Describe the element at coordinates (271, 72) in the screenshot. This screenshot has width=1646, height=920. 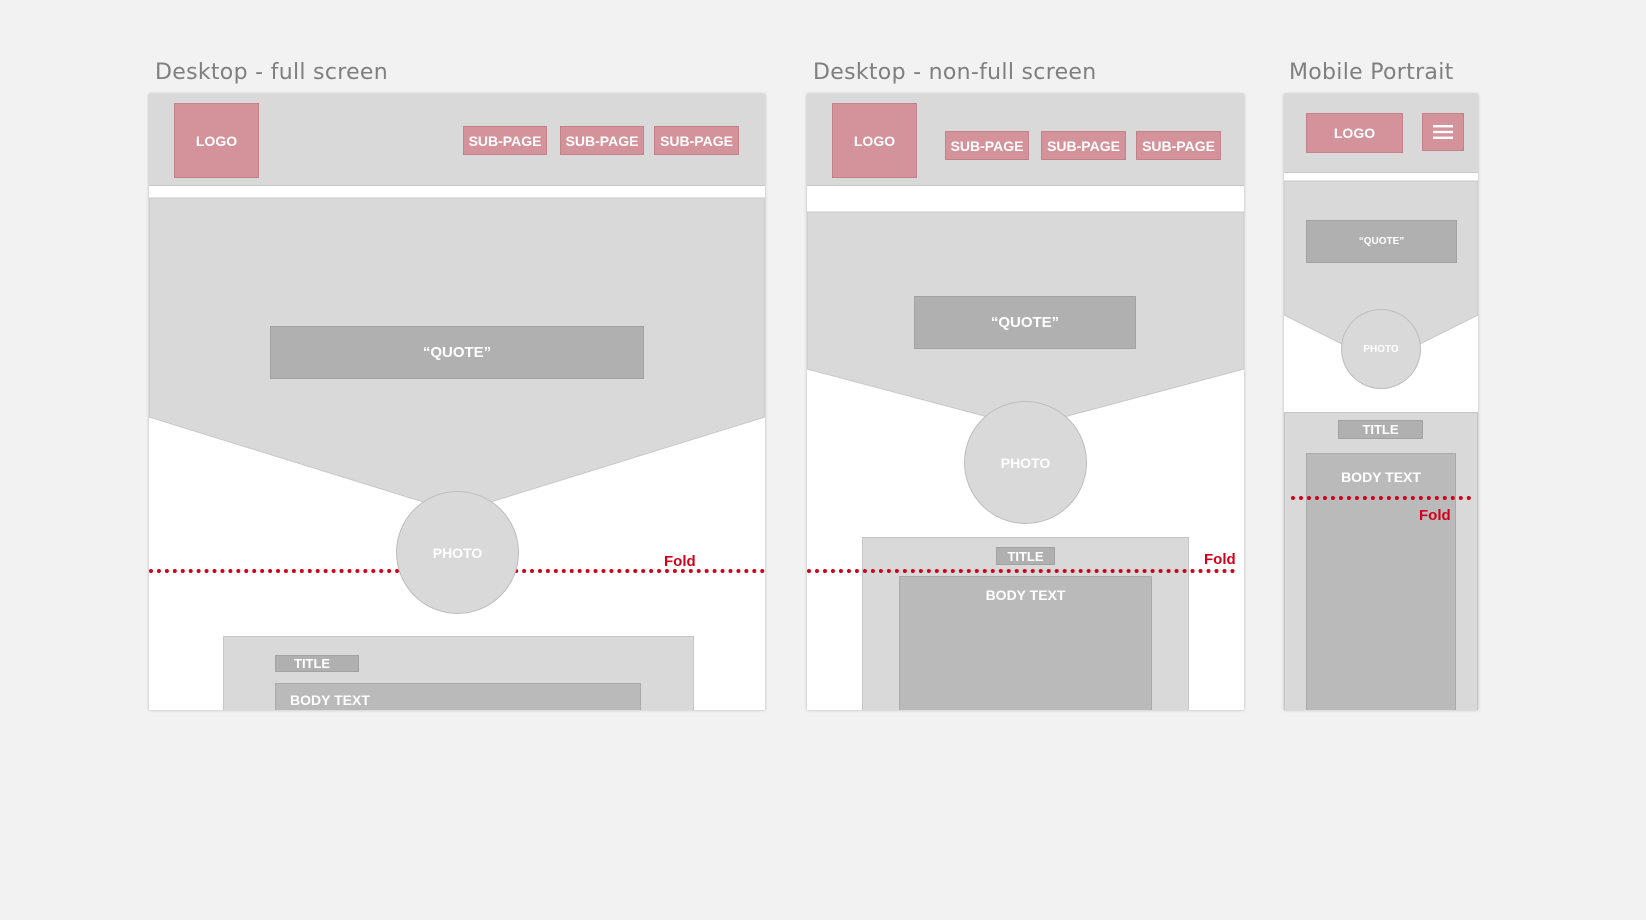
I see `board-title-desktop-full: Desktop - full screen` at that location.